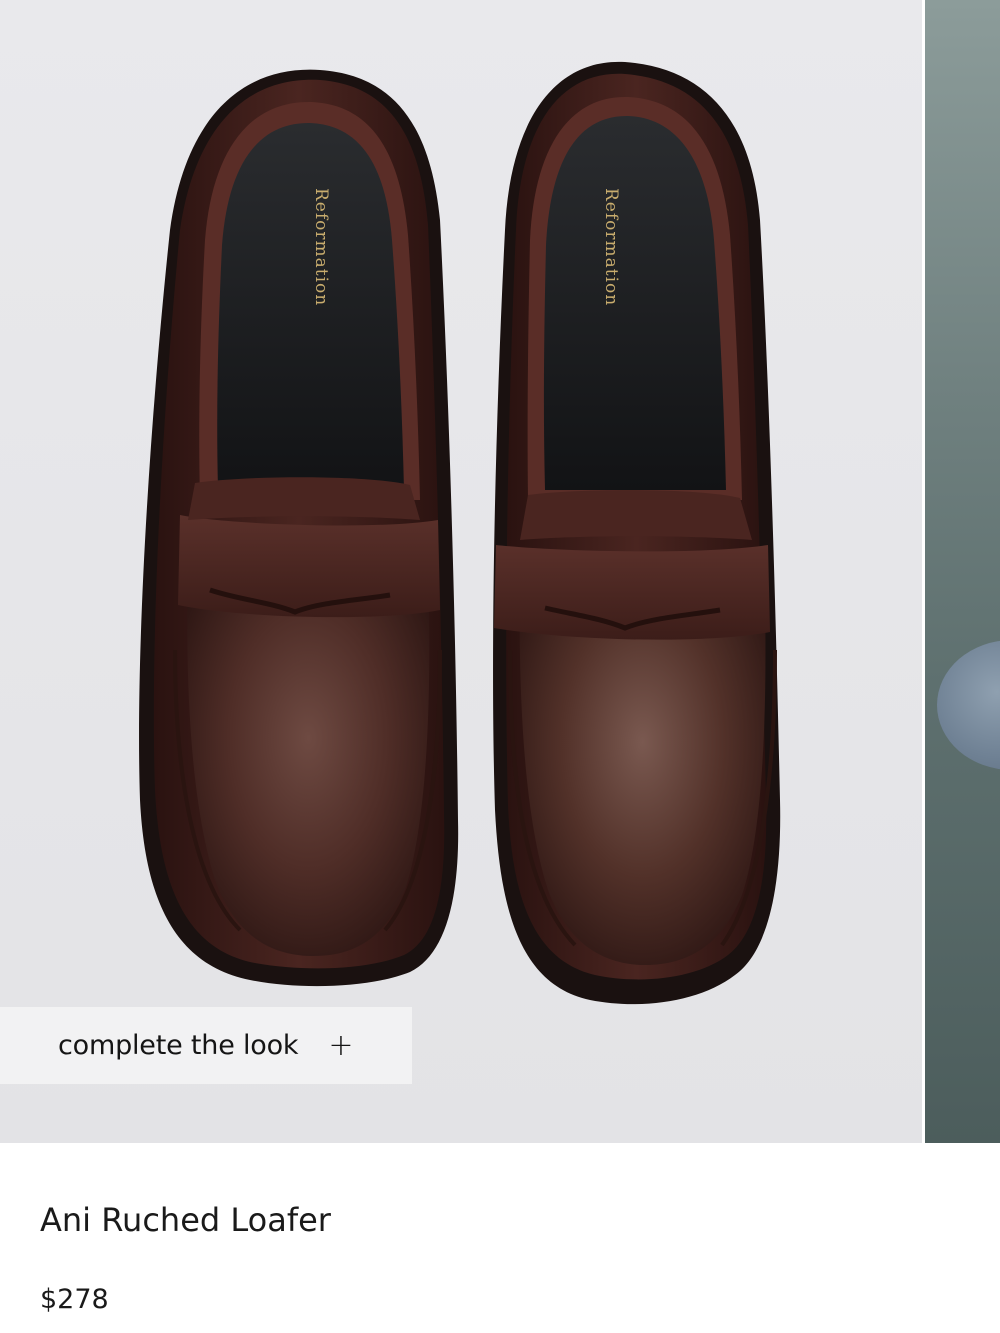 This screenshot has width=1000, height=1333. I want to click on product-name: Ani Ruched Loafer, so click(185, 1220).